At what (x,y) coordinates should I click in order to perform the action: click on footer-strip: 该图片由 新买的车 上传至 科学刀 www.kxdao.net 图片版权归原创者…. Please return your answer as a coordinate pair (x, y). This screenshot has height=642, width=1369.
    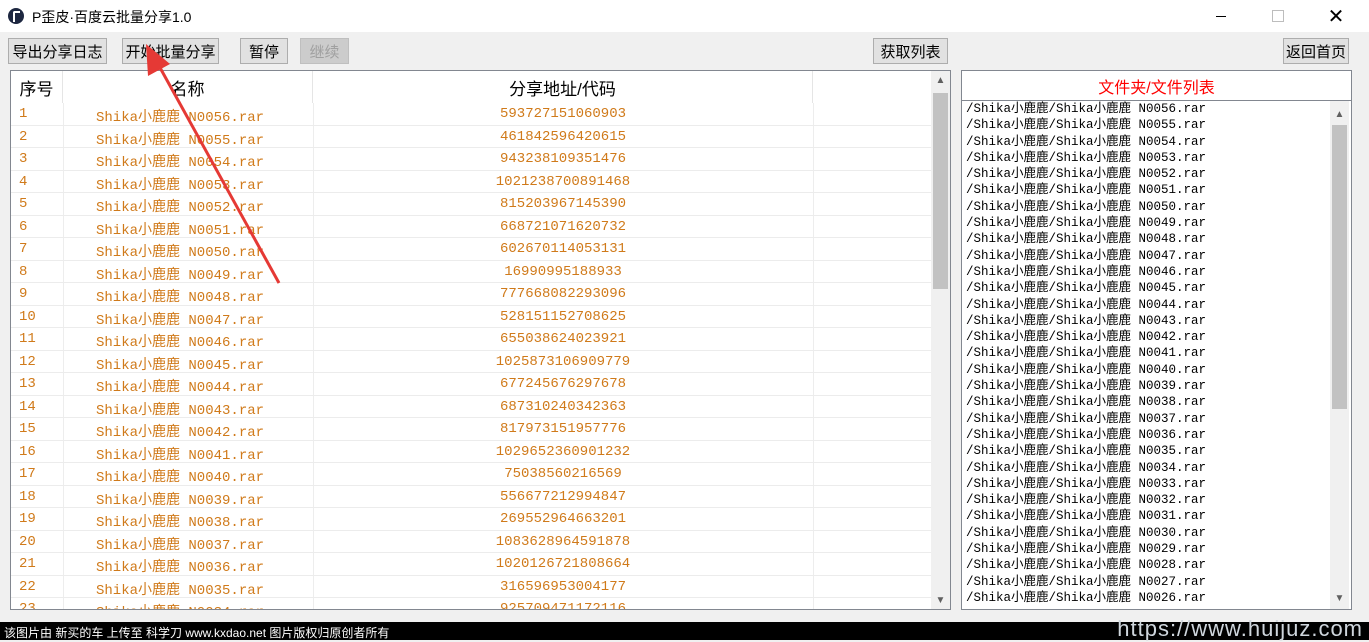
    Looking at the image, I should click on (684, 628).